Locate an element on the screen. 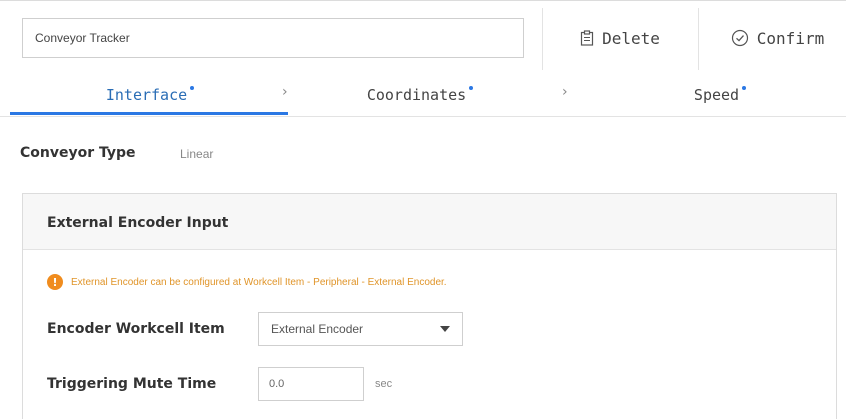 The width and height of the screenshot is (846, 419). warning-icon: ! is located at coordinates (55, 282).